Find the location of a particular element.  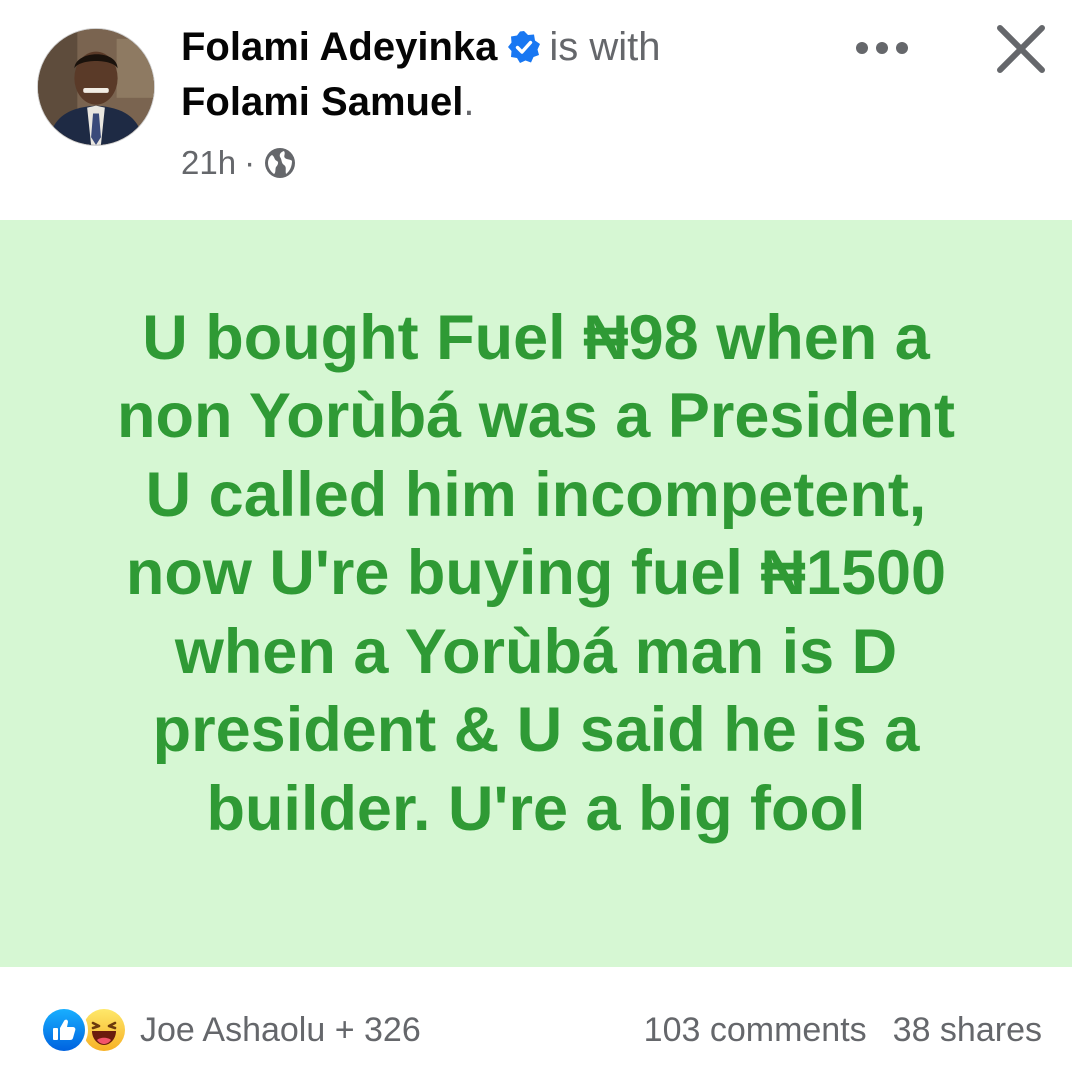

more-options-icon is located at coordinates (882, 48).